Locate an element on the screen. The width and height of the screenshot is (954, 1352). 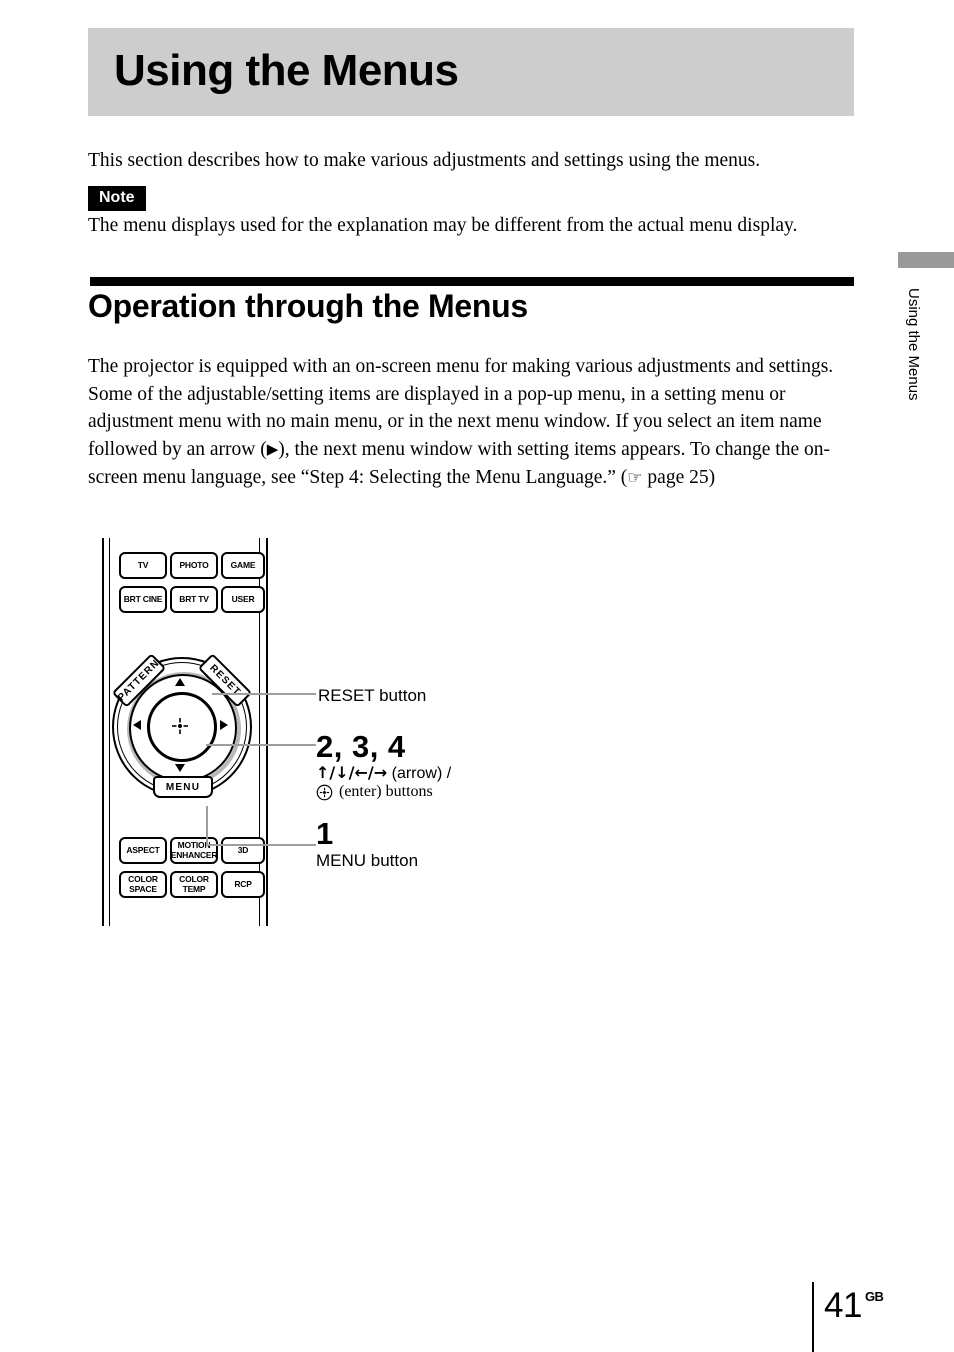
remote-button-brt-cine: BRT CINE is located at coordinates (143, 599).